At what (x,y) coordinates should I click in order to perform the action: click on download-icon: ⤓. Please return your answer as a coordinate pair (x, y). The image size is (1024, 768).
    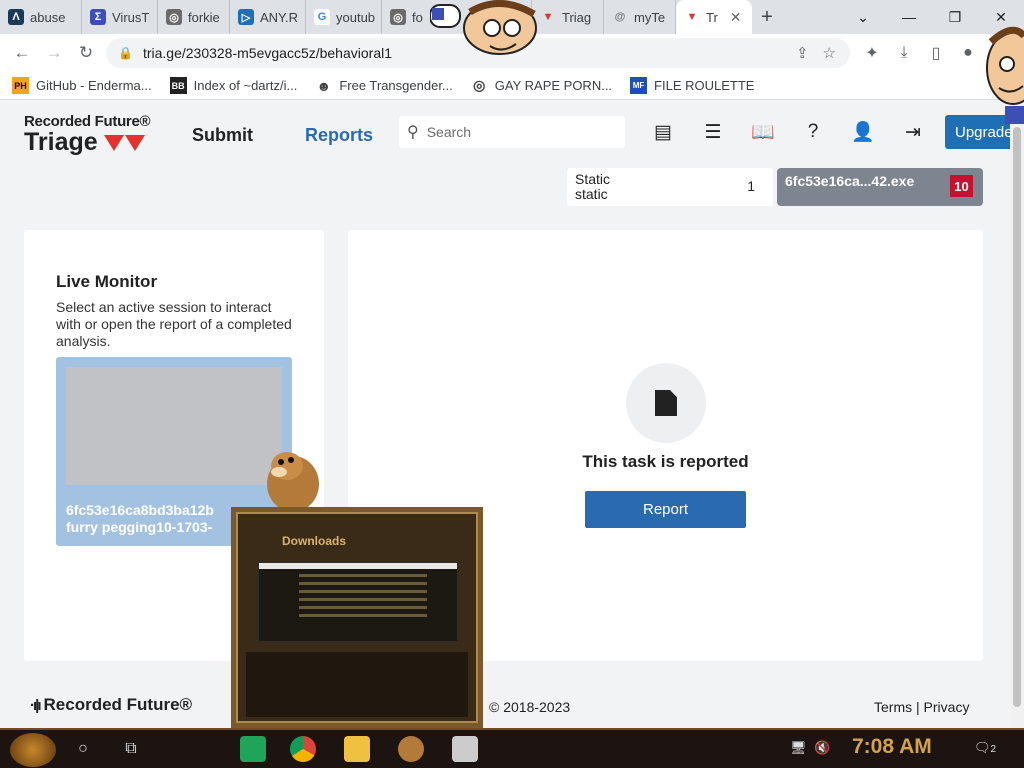
    Looking at the image, I should click on (904, 53).